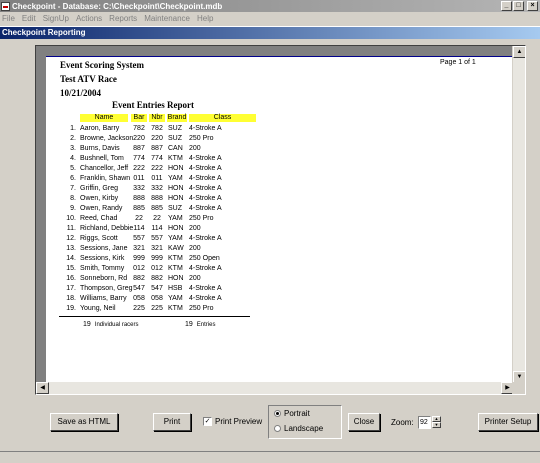 This screenshot has height=463, width=540. I want to click on menu-edit: Edit, so click(29, 18).